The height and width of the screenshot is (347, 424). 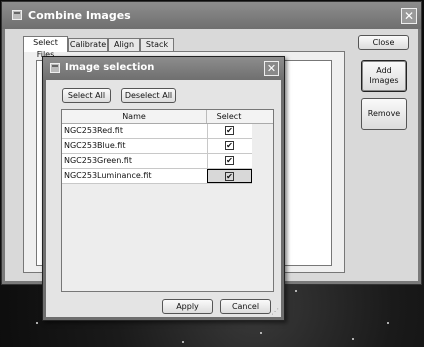 What do you see at coordinates (163, 68) in the screenshot?
I see `dialog-title-bar: Image selection ✕` at bounding box center [163, 68].